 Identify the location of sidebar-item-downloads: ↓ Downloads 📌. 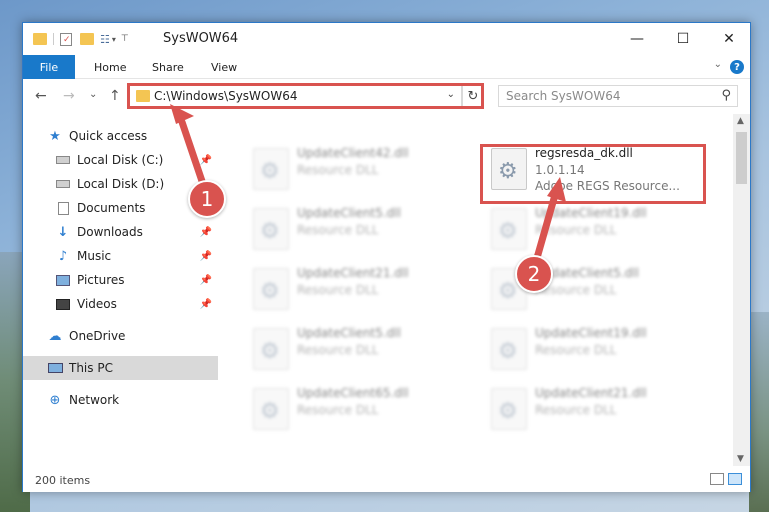
(120, 232).